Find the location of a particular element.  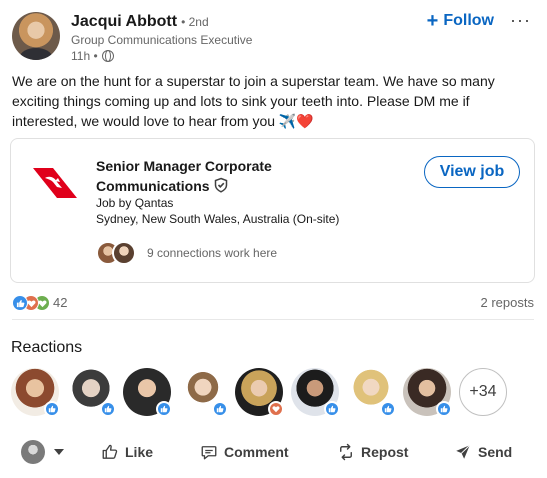

comment-icon is located at coordinates (209, 453).